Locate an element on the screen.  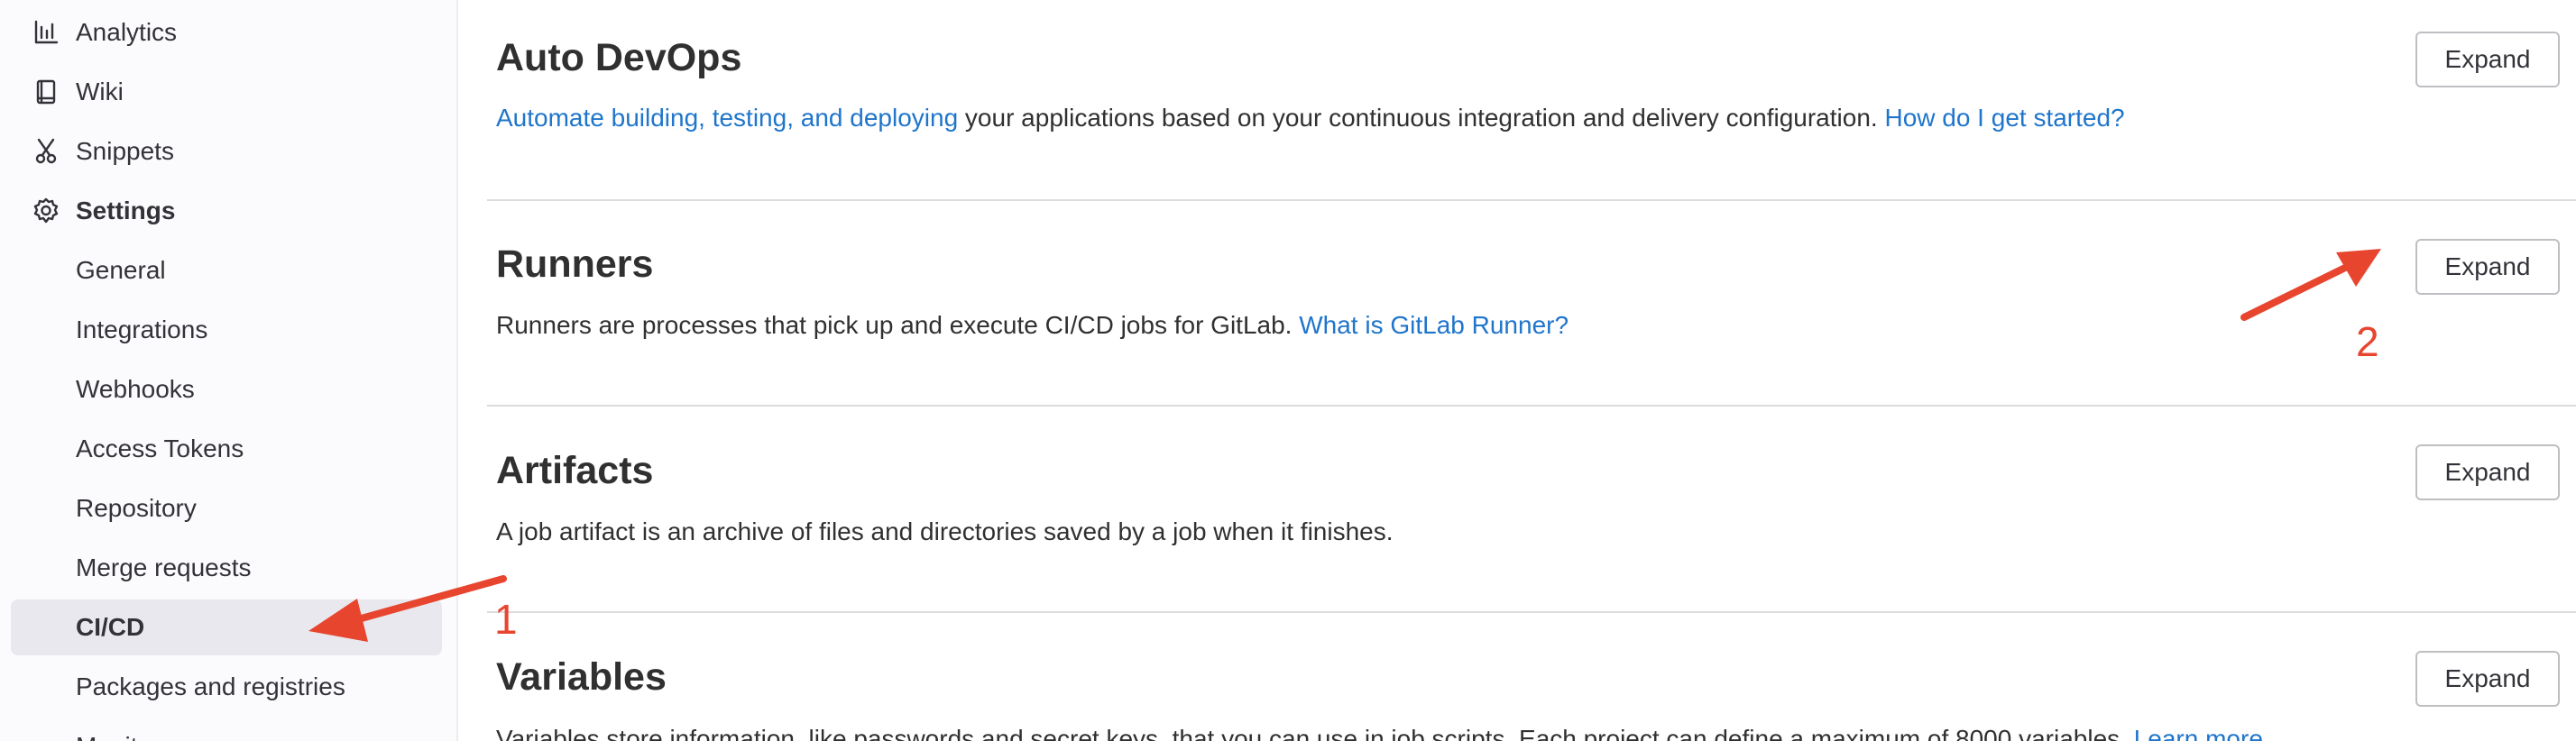
book-icon is located at coordinates (46, 92).